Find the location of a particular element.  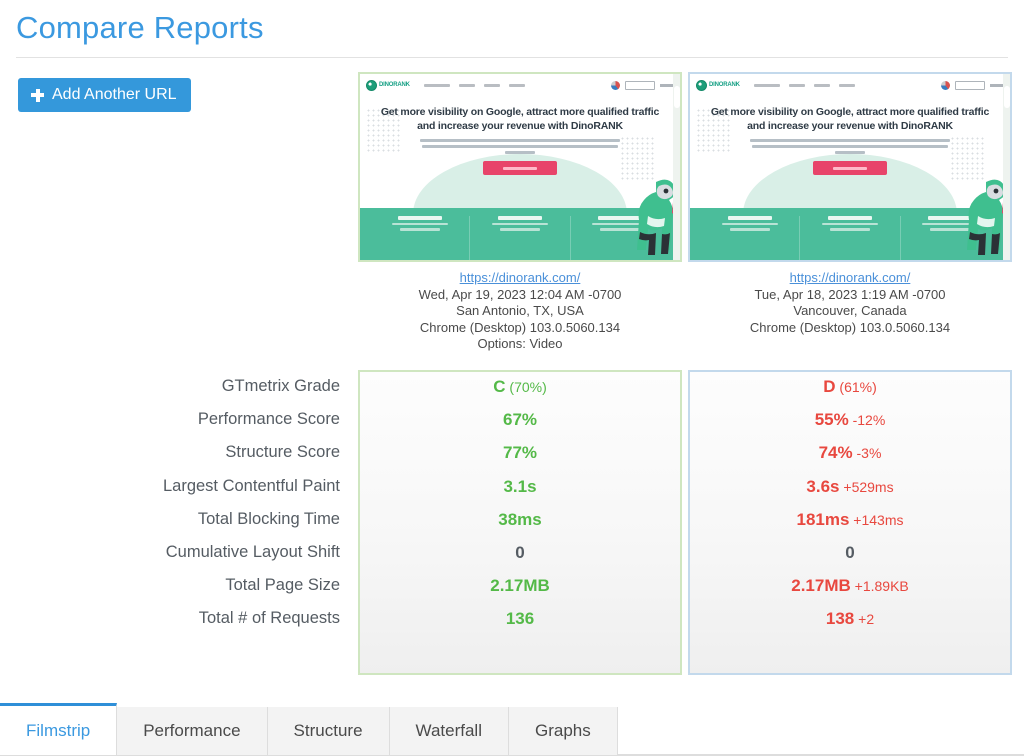

metric-value: 181ms is located at coordinates (823, 519).